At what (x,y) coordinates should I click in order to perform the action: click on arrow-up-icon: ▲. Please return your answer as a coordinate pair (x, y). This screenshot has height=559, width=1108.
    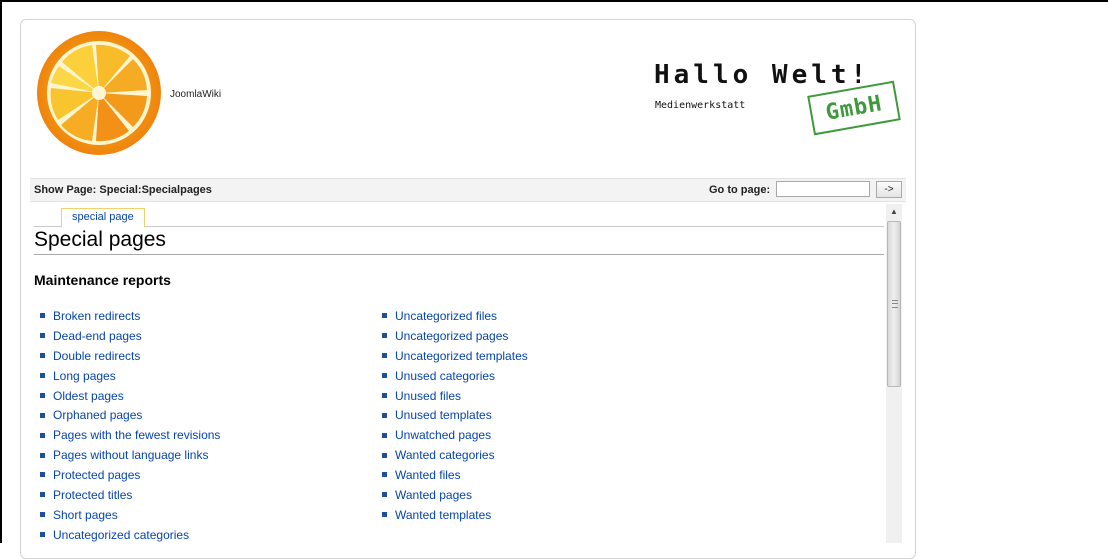
    Looking at the image, I should click on (894, 212).